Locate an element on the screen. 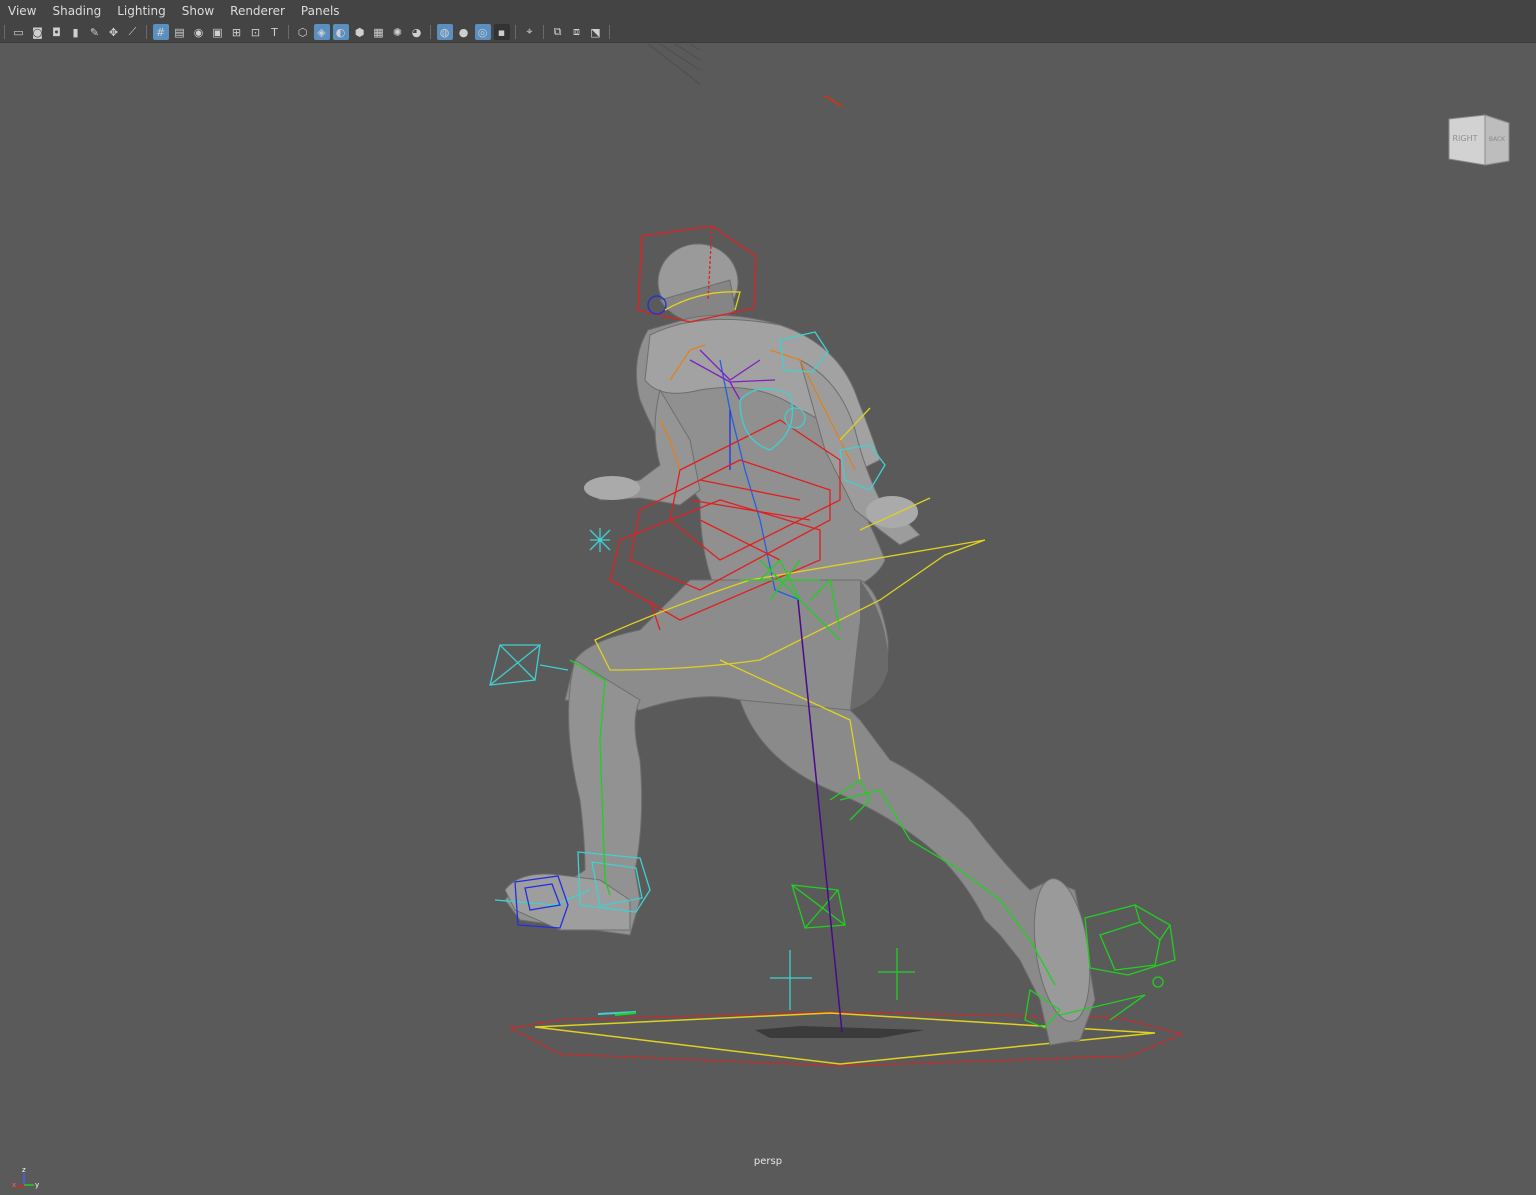 The height and width of the screenshot is (1195, 1536). resolution-gate-icon: ◉ is located at coordinates (199, 32).